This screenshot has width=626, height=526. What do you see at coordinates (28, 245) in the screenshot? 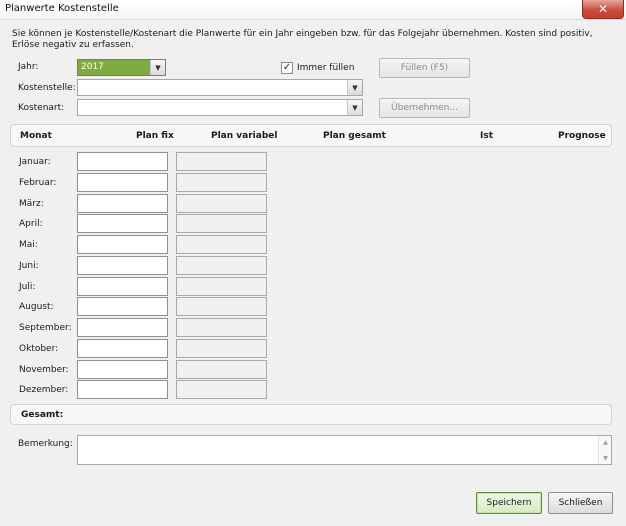
I see `month-label: Mai:` at bounding box center [28, 245].